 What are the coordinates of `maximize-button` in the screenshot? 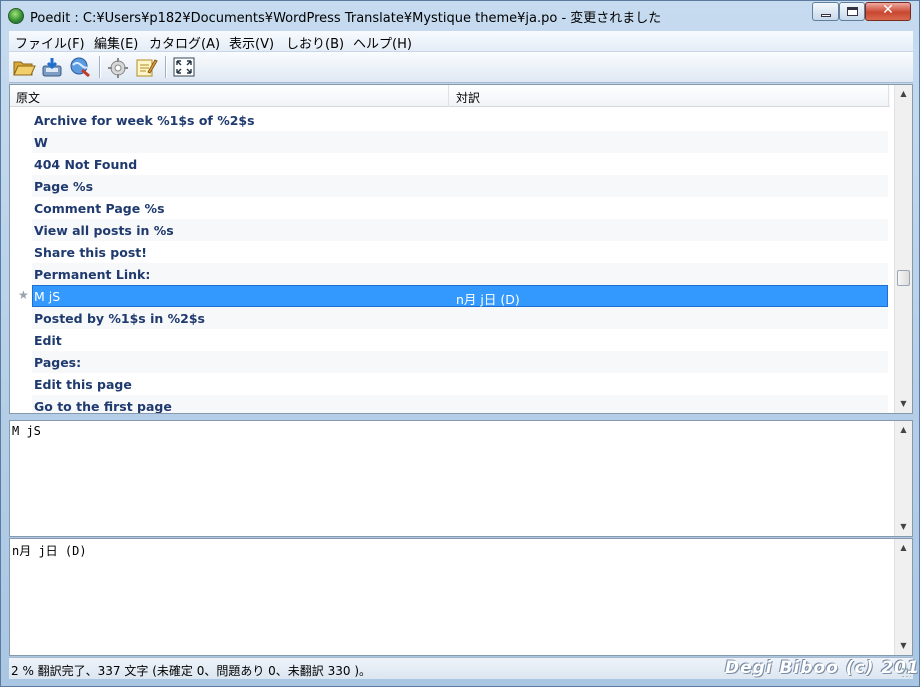 It's located at (852, 11).